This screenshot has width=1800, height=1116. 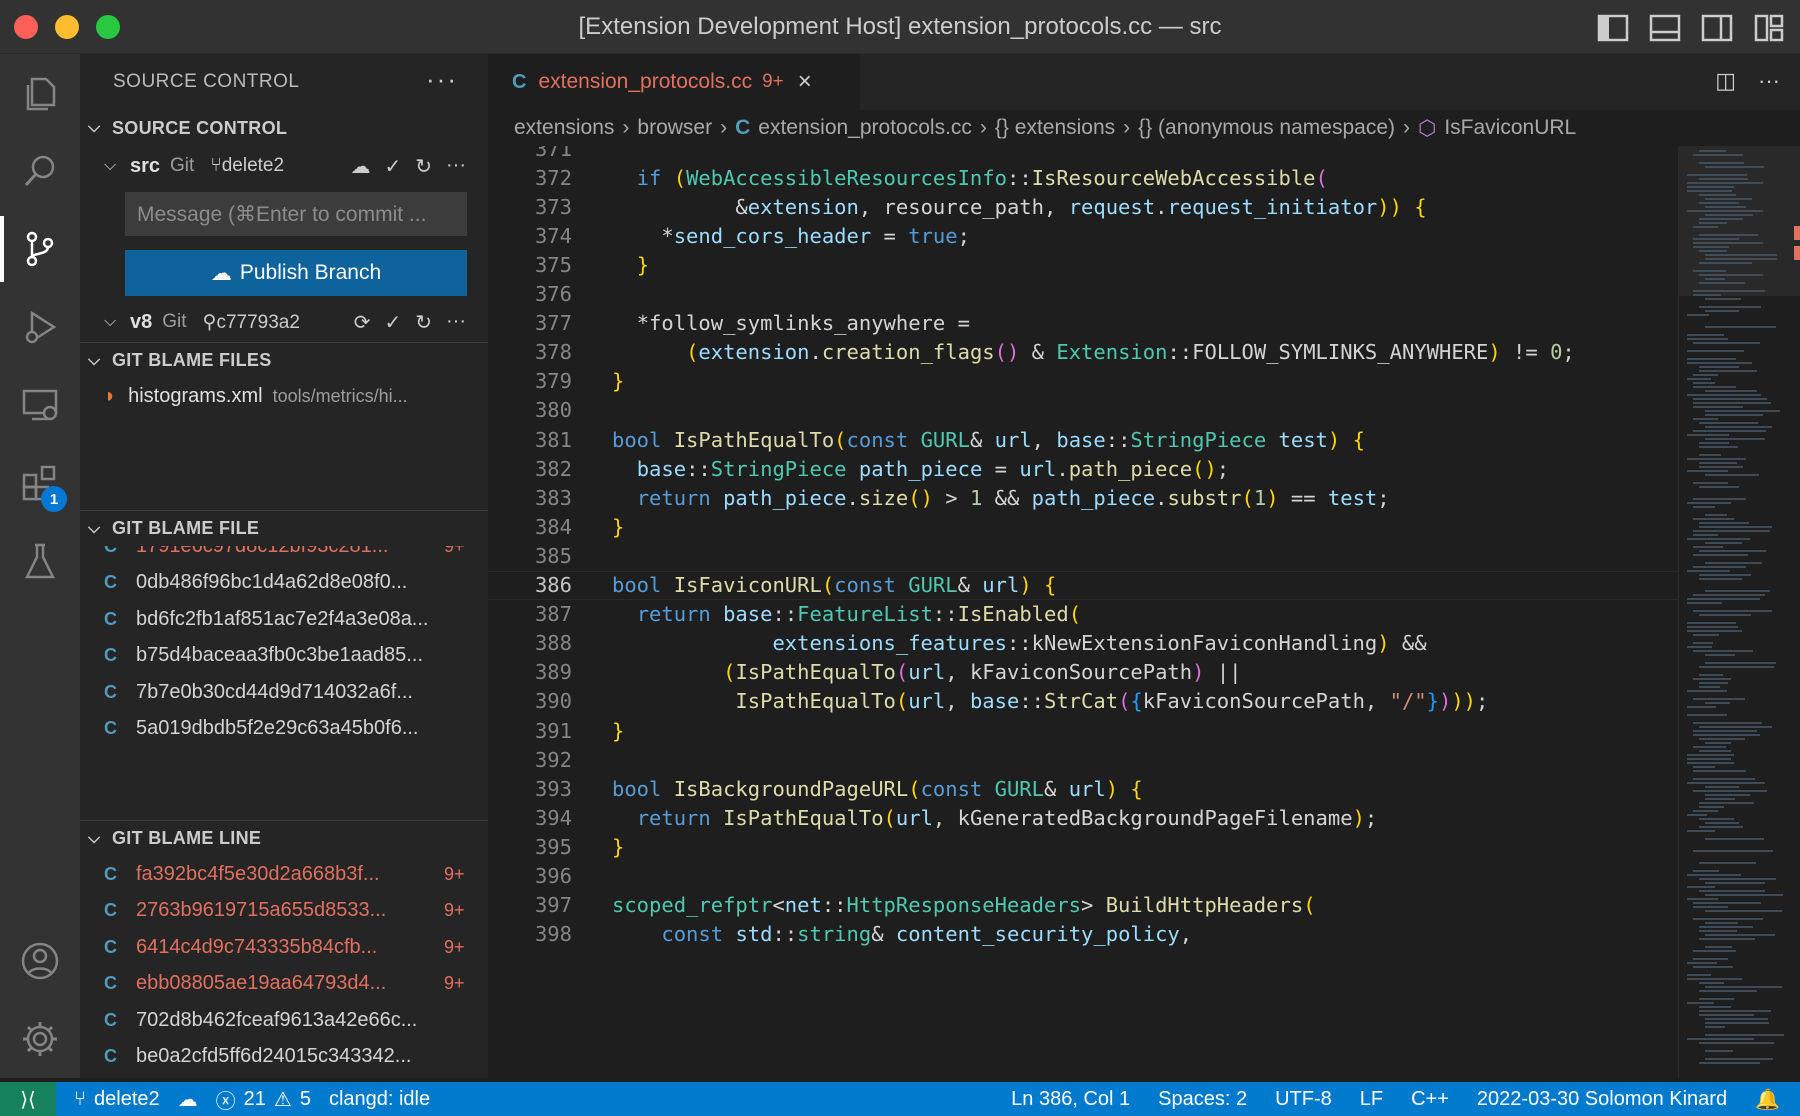 I want to click on code-line: 380, so click(x=1083, y=410).